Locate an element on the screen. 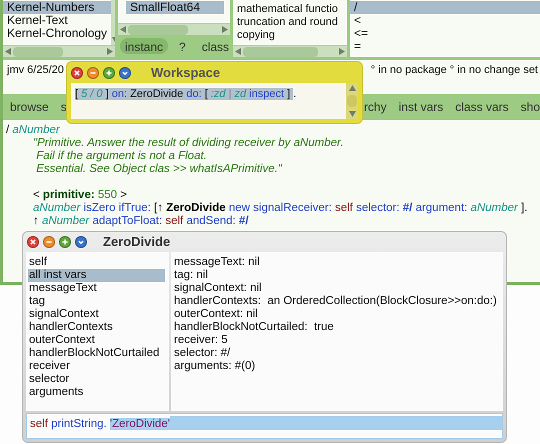  code-token: Essential. See Object clas >> whatIsAPrimitive." is located at coordinates (158, 169).